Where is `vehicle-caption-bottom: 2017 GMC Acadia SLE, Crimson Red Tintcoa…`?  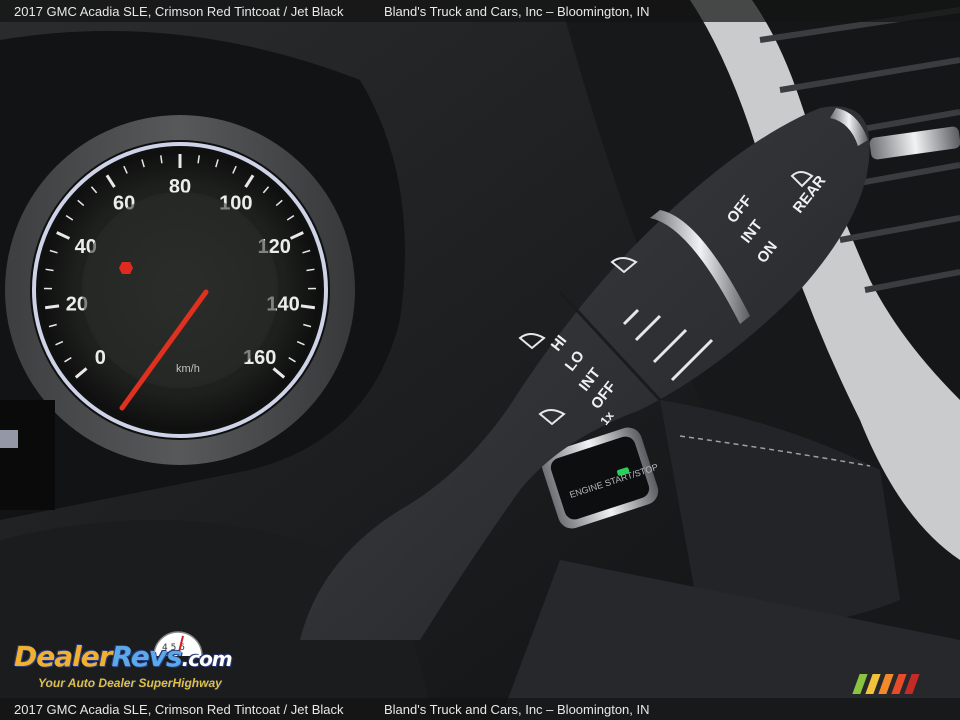
vehicle-caption-bottom: 2017 GMC Acadia SLE, Crimson Red Tintcoa… is located at coordinates (179, 709).